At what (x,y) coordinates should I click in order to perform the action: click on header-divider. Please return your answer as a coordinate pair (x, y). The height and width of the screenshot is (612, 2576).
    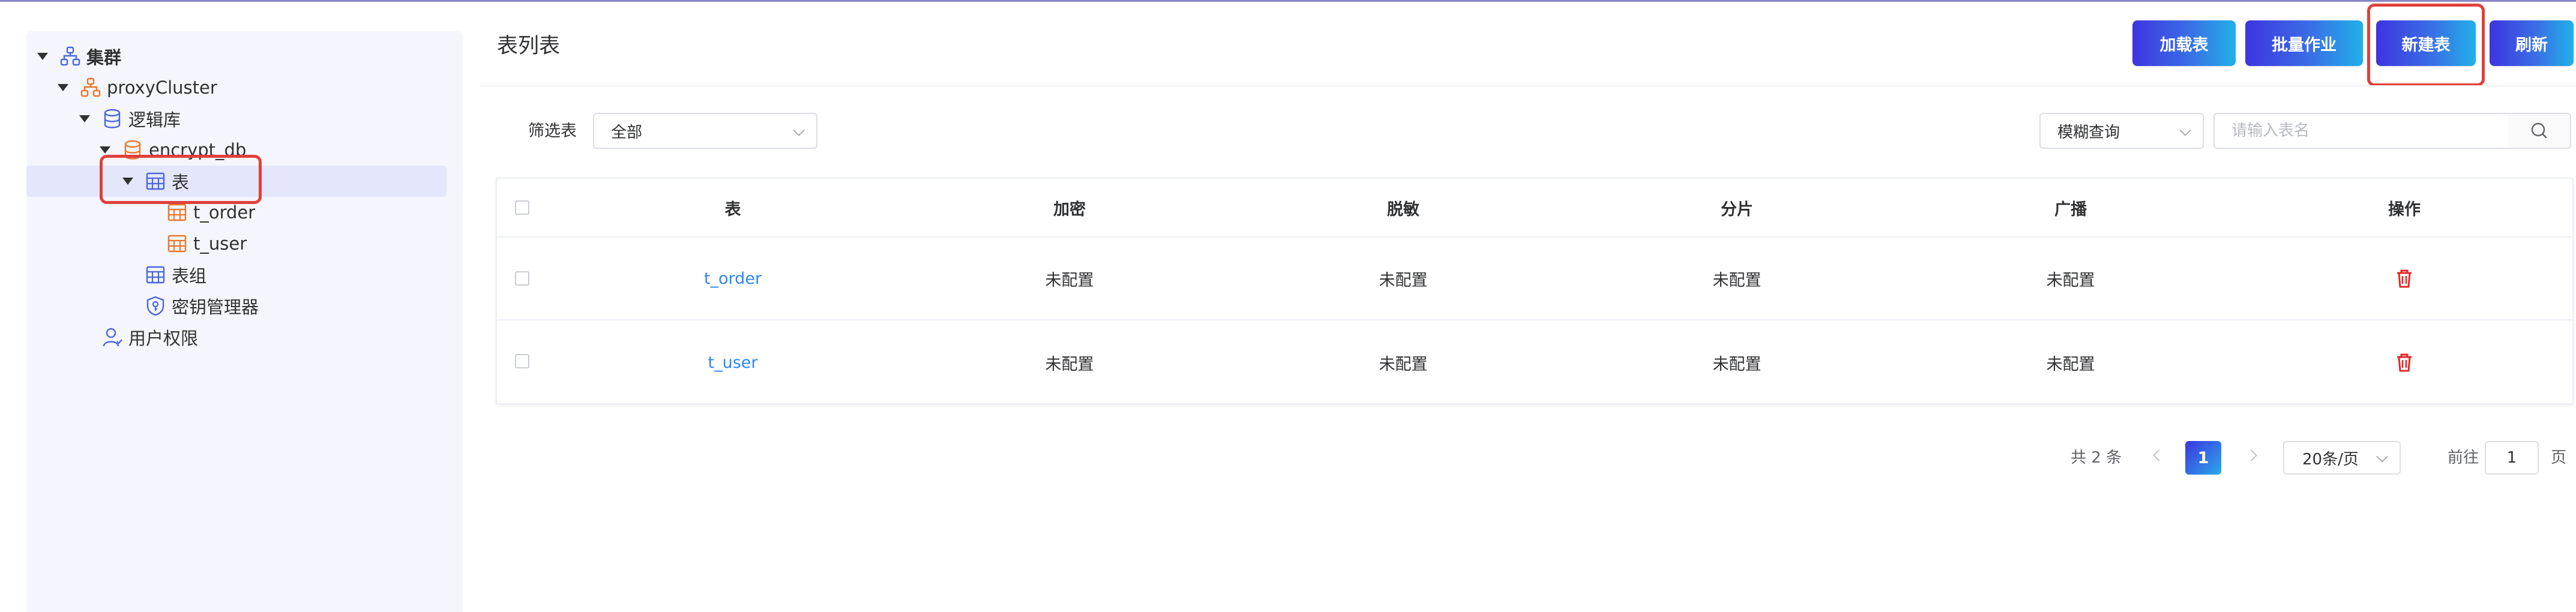
    Looking at the image, I should click on (1528, 85).